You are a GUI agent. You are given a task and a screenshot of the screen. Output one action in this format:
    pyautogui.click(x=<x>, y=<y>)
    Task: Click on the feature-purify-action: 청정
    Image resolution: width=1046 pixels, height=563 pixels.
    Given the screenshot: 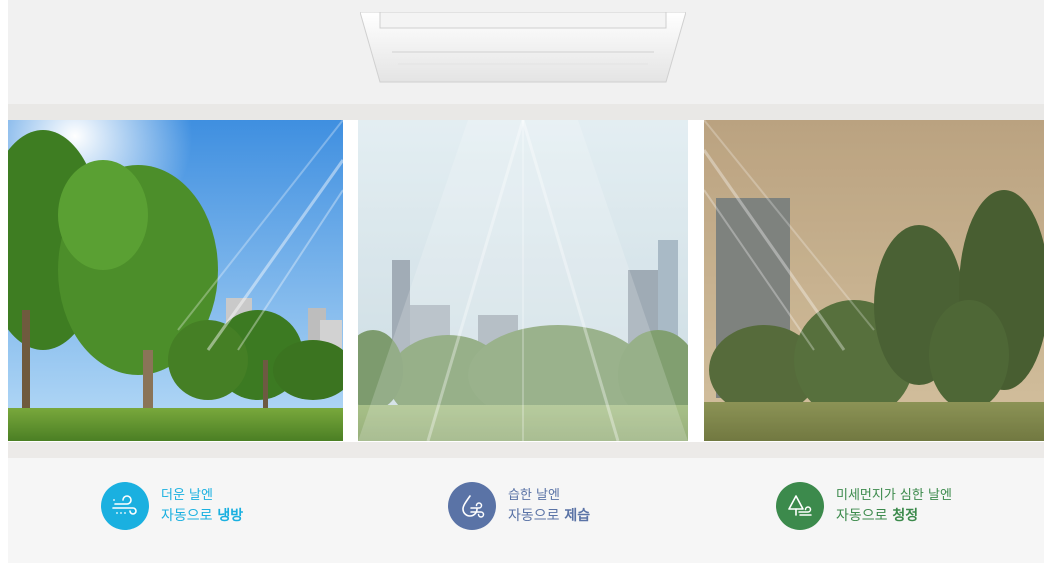 What is the action you would take?
    pyautogui.click(x=905, y=516)
    